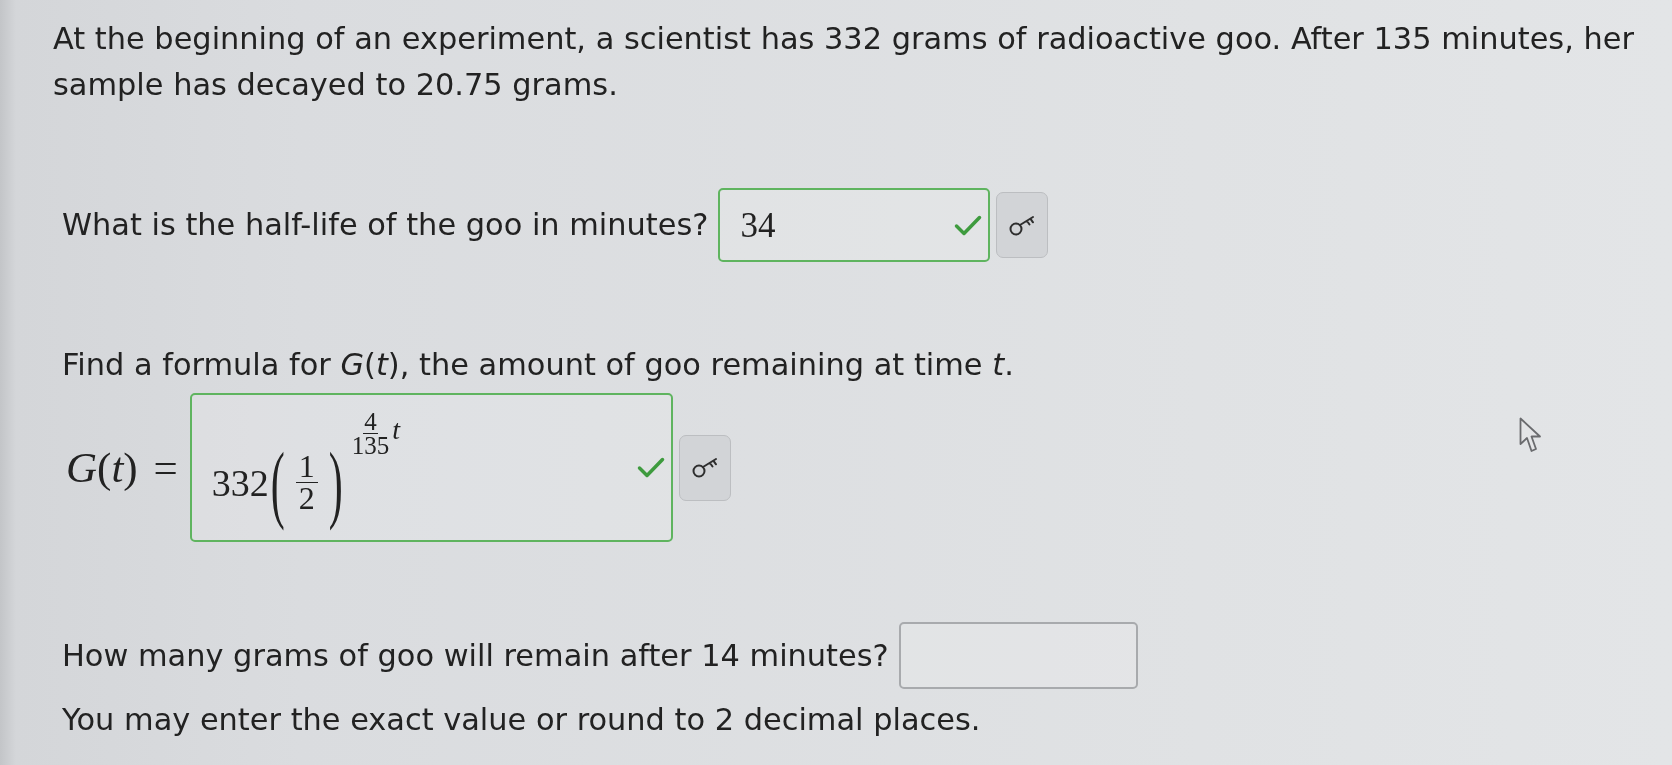 This screenshot has height=765, width=1672. What do you see at coordinates (1018, 655) in the screenshot?
I see `answer-field` at bounding box center [1018, 655].